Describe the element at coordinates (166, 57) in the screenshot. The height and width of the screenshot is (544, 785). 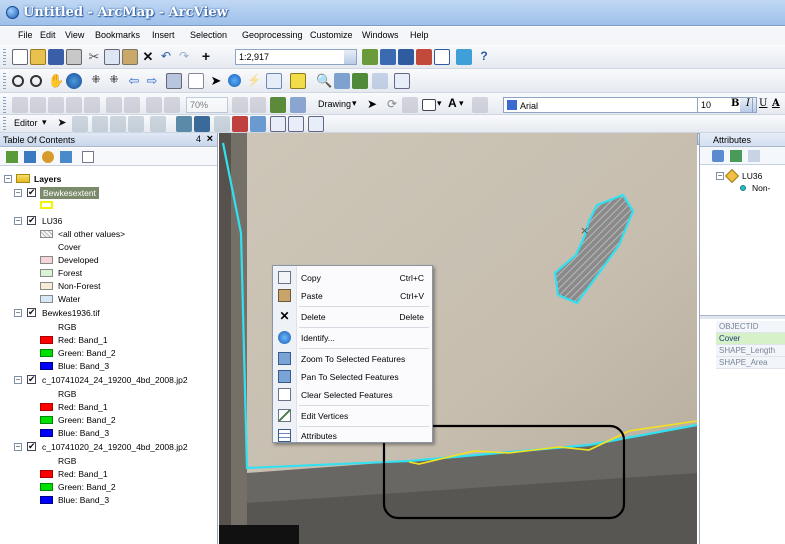
I see `undo-icon: ↶` at that location.